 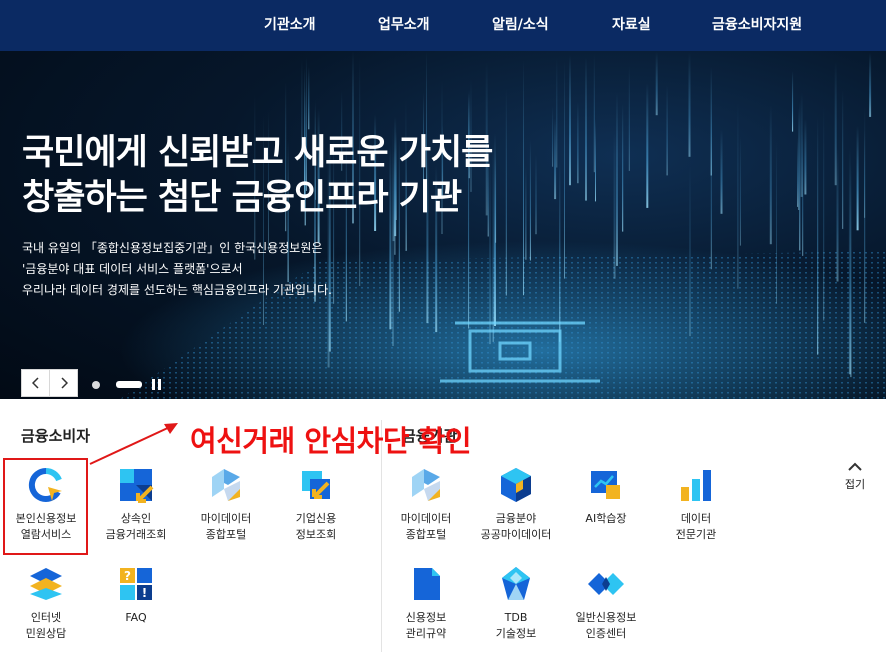 I want to click on hero-description-line-3: 우리나라 데이터 경제를 선도하는 핵심금융인프라 기관입니다., so click(x=177, y=290).